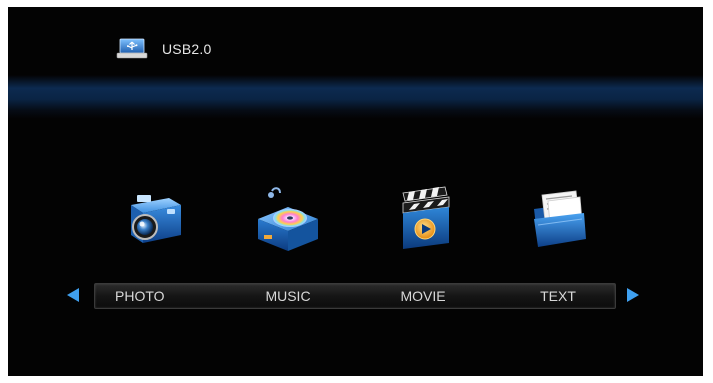 This screenshot has height=383, width=713. I want to click on menu-item-text: TEXT, so click(558, 296).